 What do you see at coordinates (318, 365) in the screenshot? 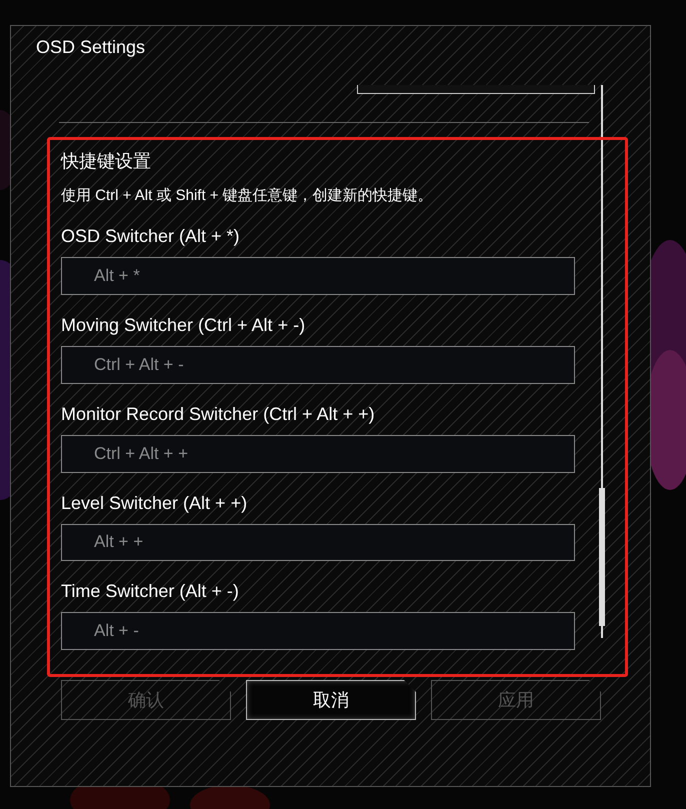
I see `shortcut-field: Ctrl + Alt + -` at bounding box center [318, 365].